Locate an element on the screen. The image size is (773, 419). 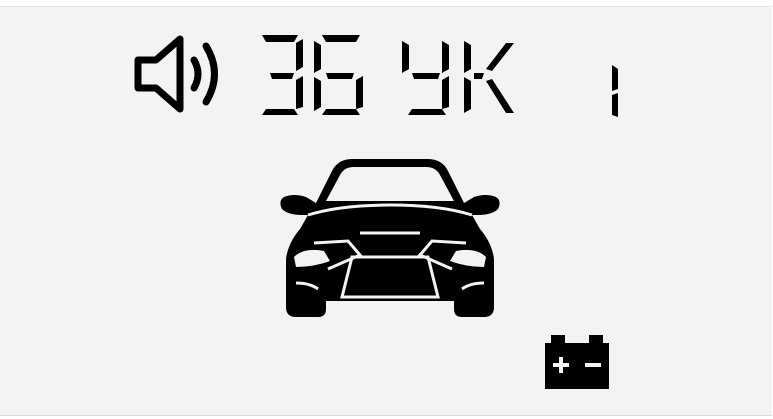
speaker-icon is located at coordinates (181, 74).